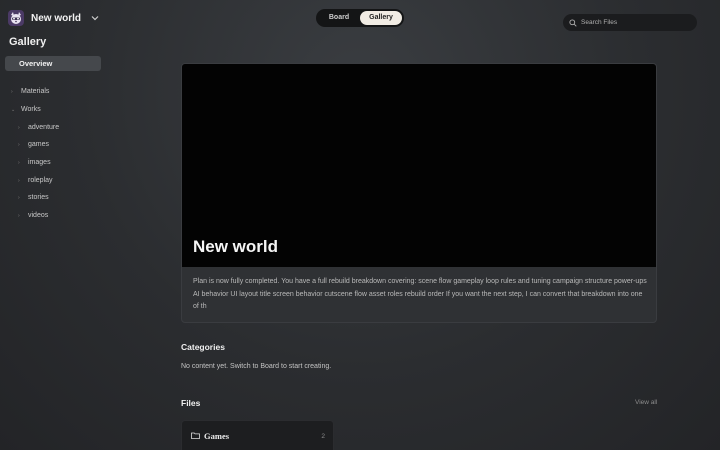 The width and height of the screenshot is (720, 450). I want to click on workspace-name: New world, so click(56, 18).